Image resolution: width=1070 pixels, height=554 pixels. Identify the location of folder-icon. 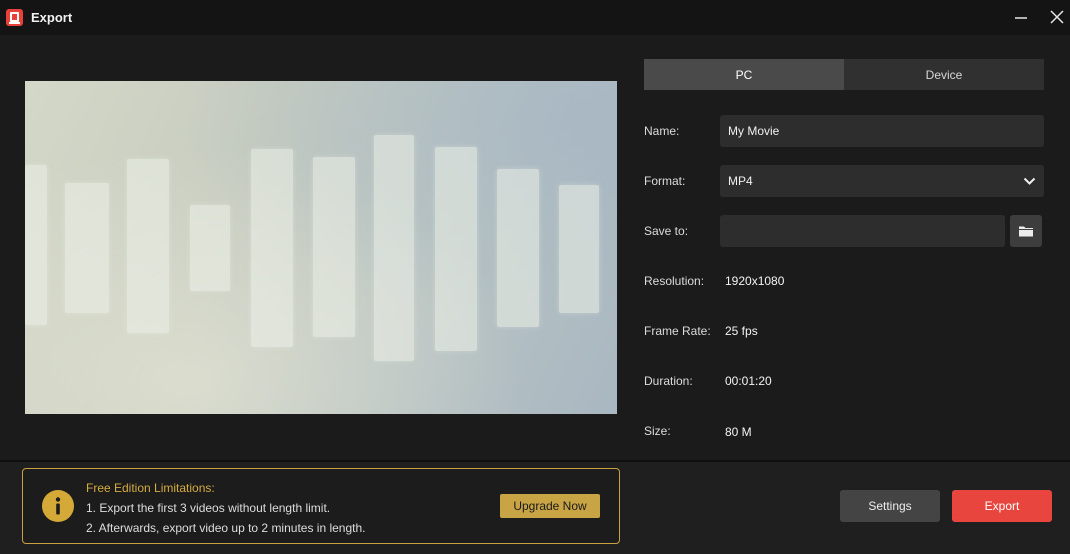
(1026, 231).